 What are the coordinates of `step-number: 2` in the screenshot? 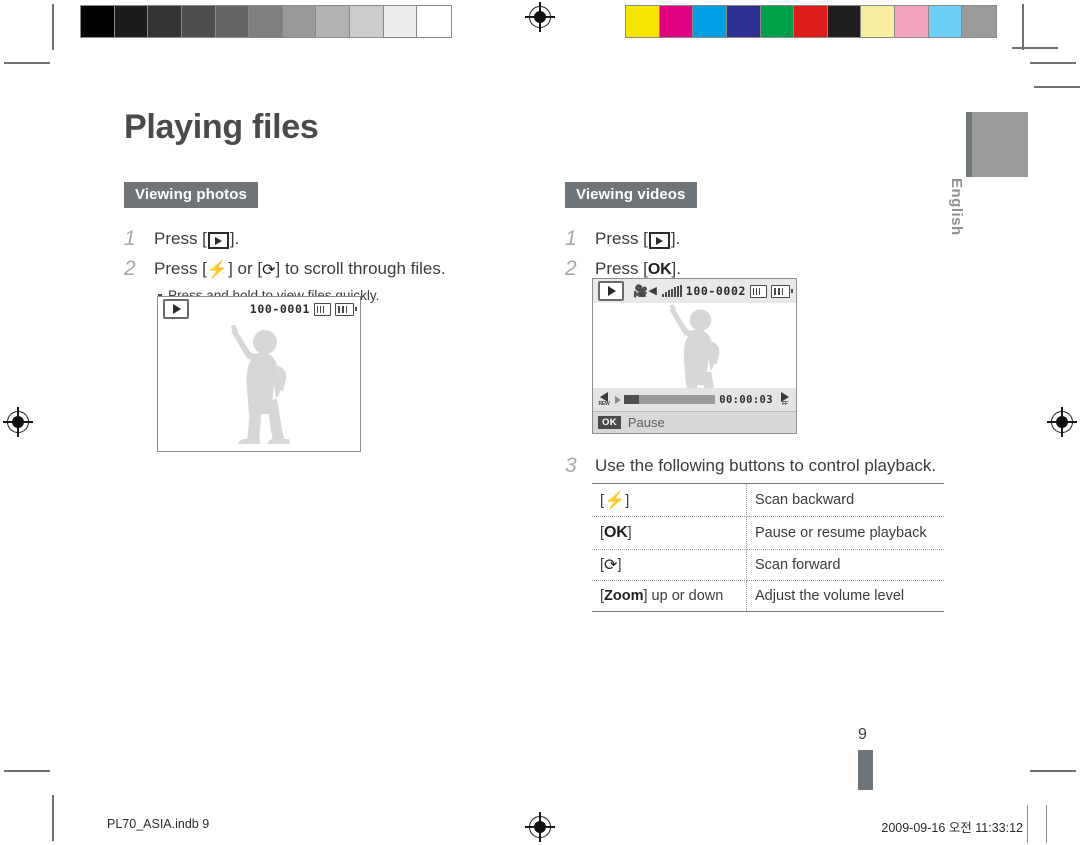 It's located at (130, 268).